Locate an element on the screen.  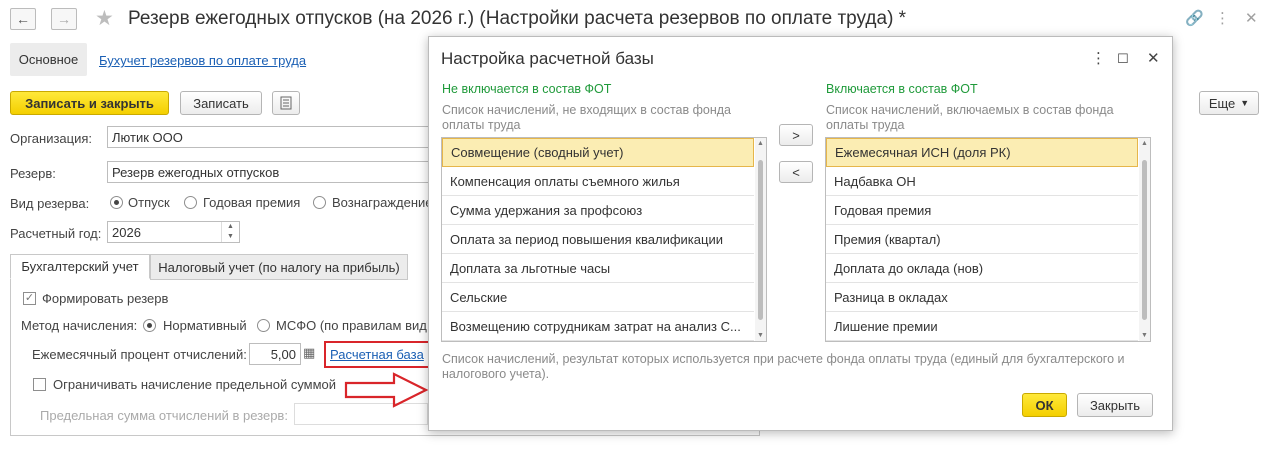
save-and-close-label: Записать и закрыть is located at coordinates (89, 103).